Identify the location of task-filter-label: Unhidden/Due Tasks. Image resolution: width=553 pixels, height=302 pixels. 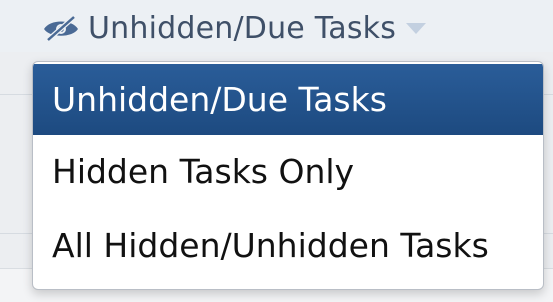
(242, 28).